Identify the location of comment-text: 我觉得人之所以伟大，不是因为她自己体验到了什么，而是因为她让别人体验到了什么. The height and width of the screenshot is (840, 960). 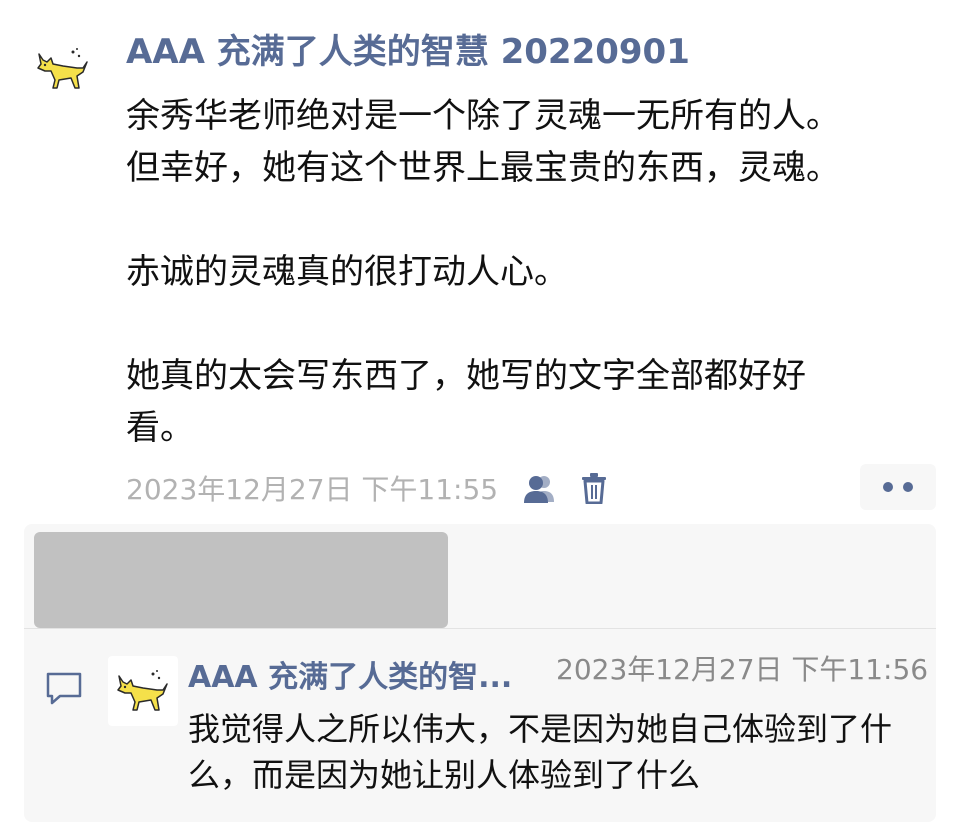
(553, 752).